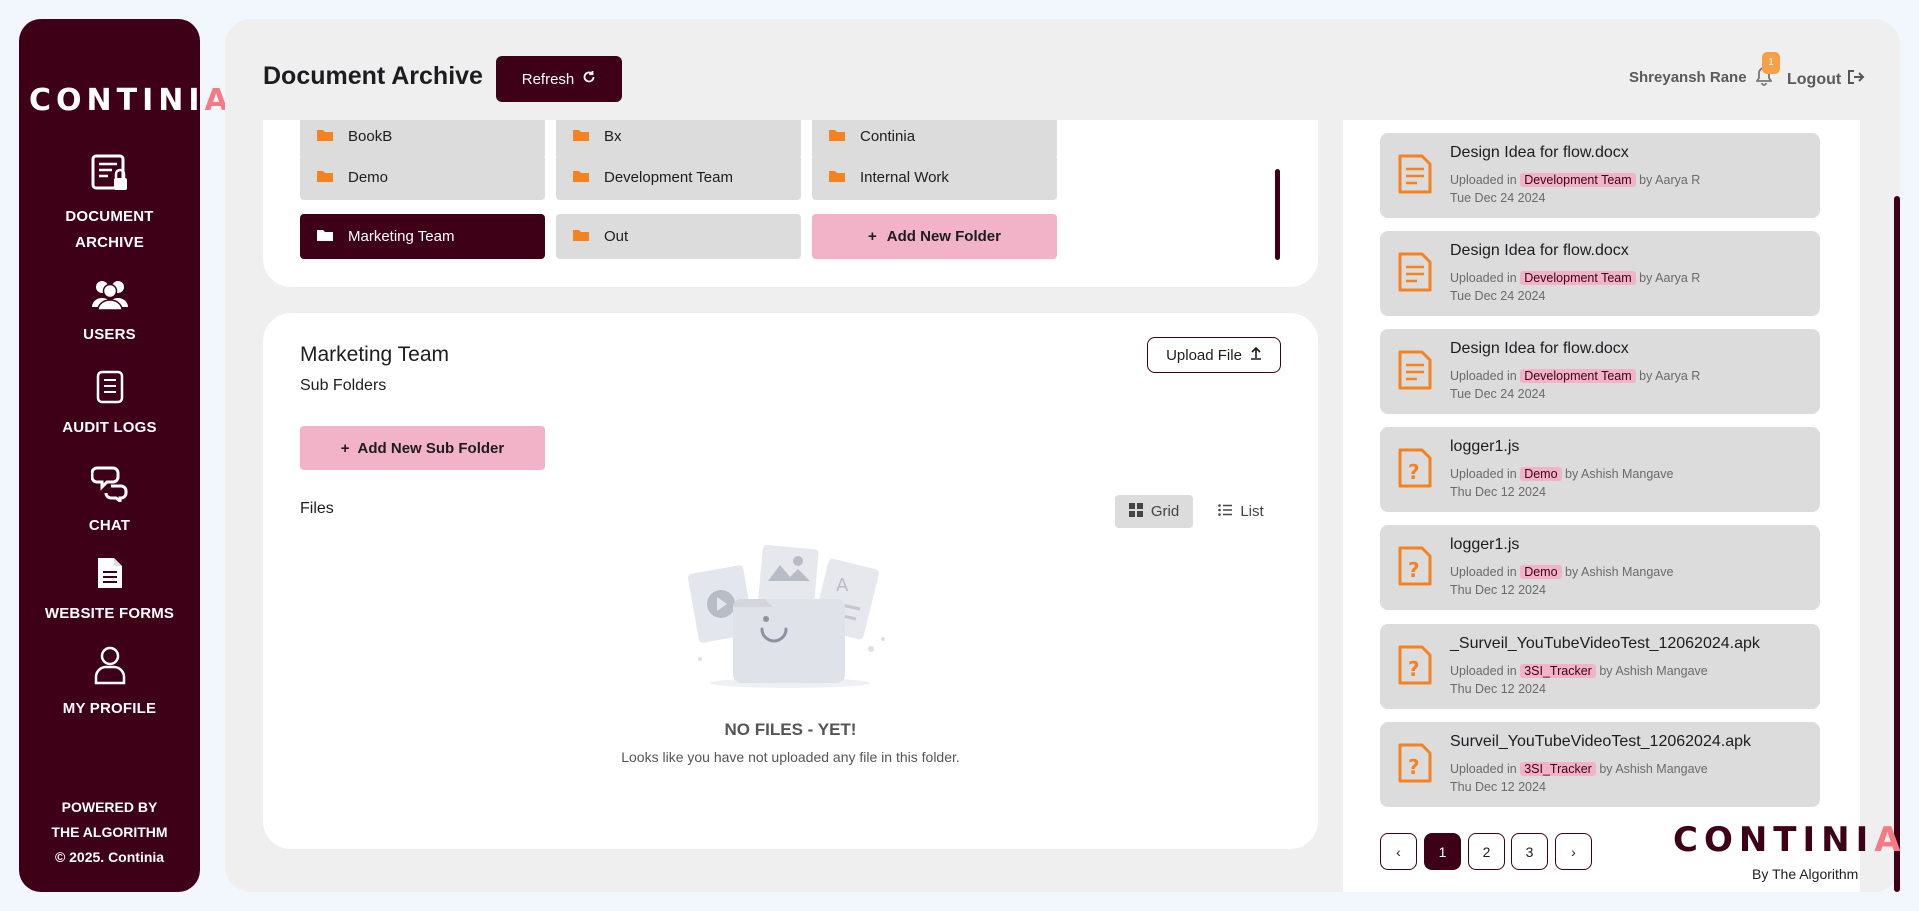 The width and height of the screenshot is (1919, 911). I want to click on logout-button: Logout, so click(1826, 79).